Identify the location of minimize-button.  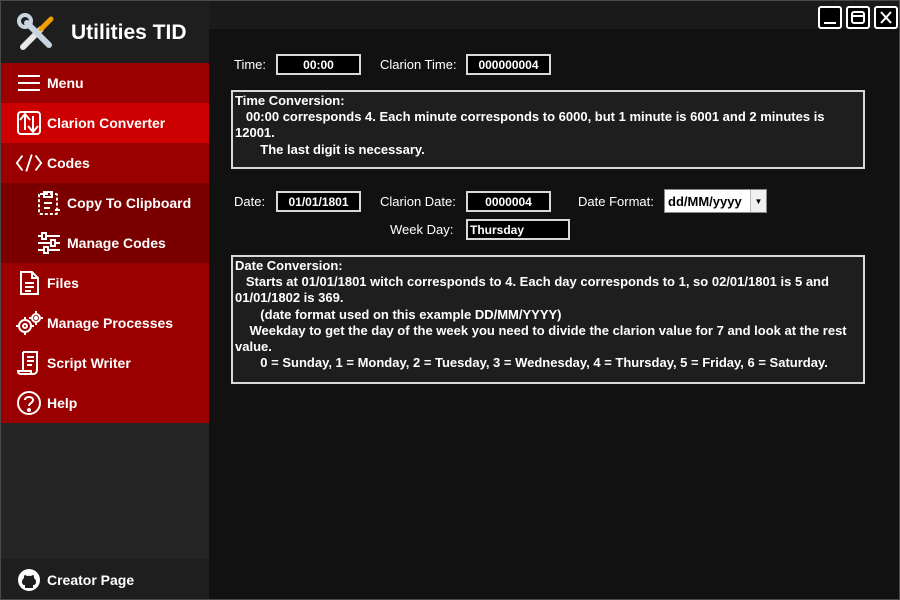
(830, 17).